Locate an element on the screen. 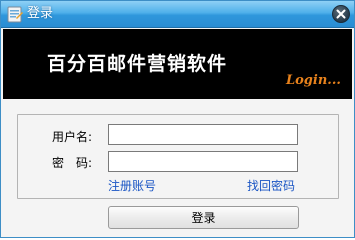 The image size is (355, 240). register-link: 注册账号 is located at coordinates (132, 186).